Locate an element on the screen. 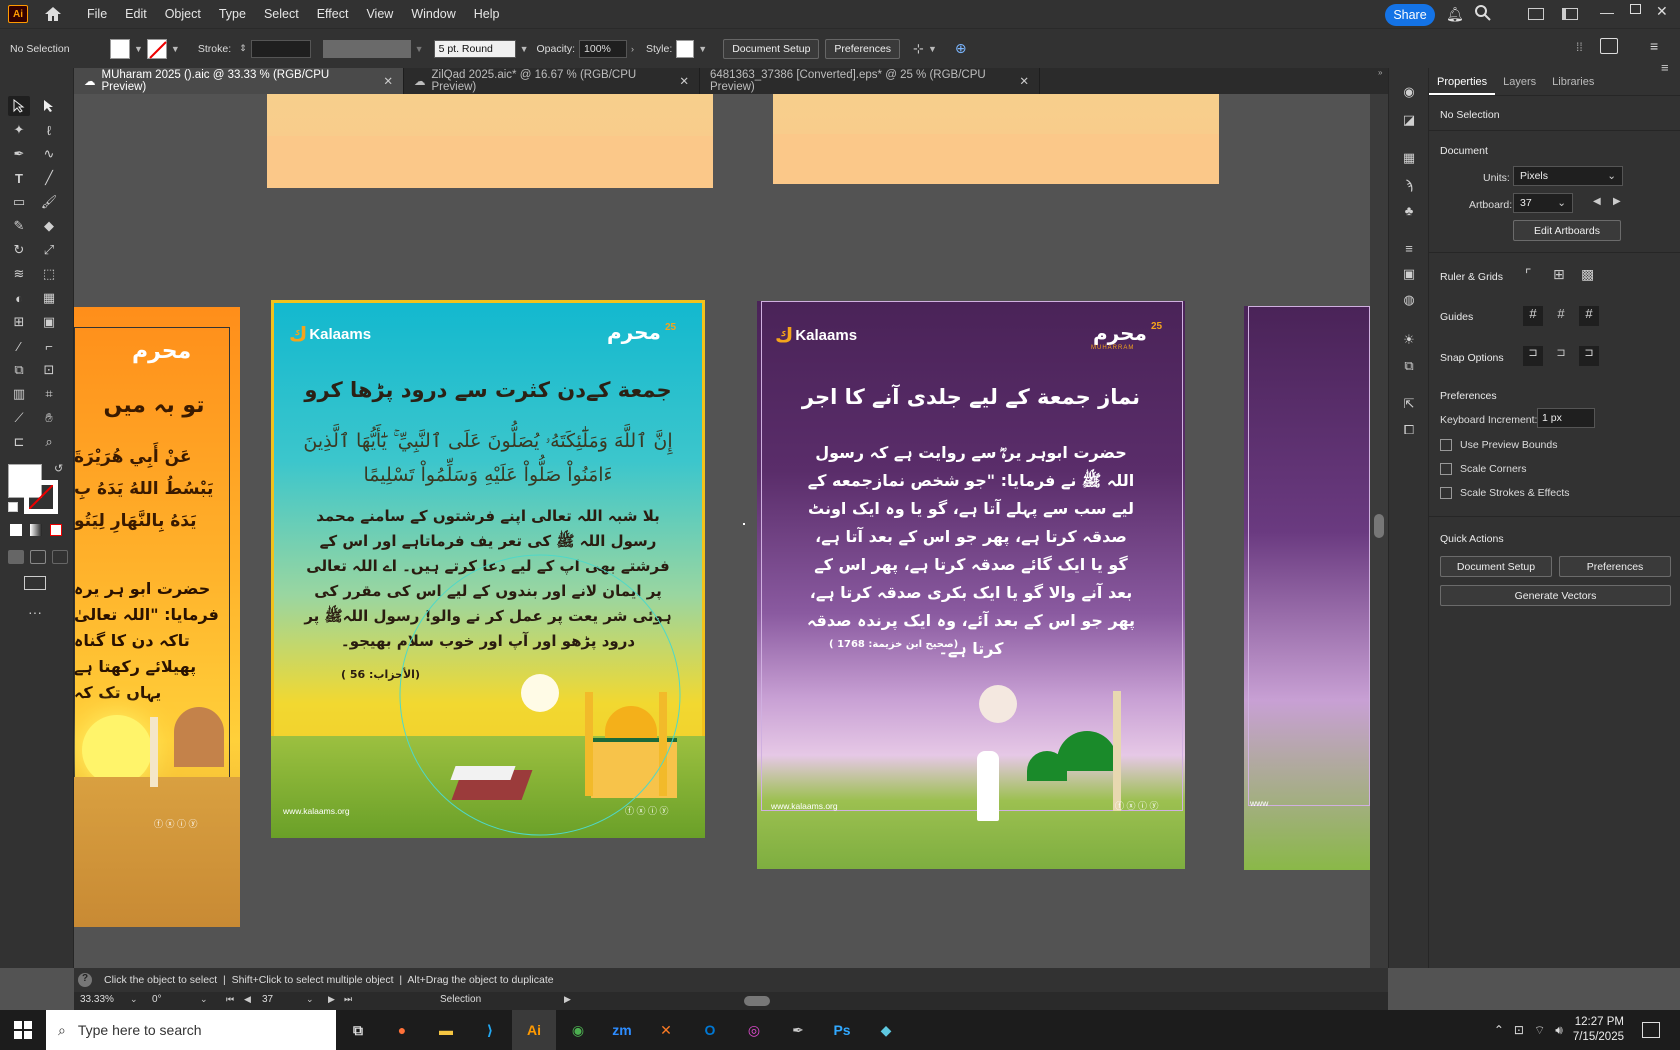 This screenshot has height=1050, width=1680. scale-strokes-checkbox: Scale Strokes & Effects is located at coordinates (1505, 493).